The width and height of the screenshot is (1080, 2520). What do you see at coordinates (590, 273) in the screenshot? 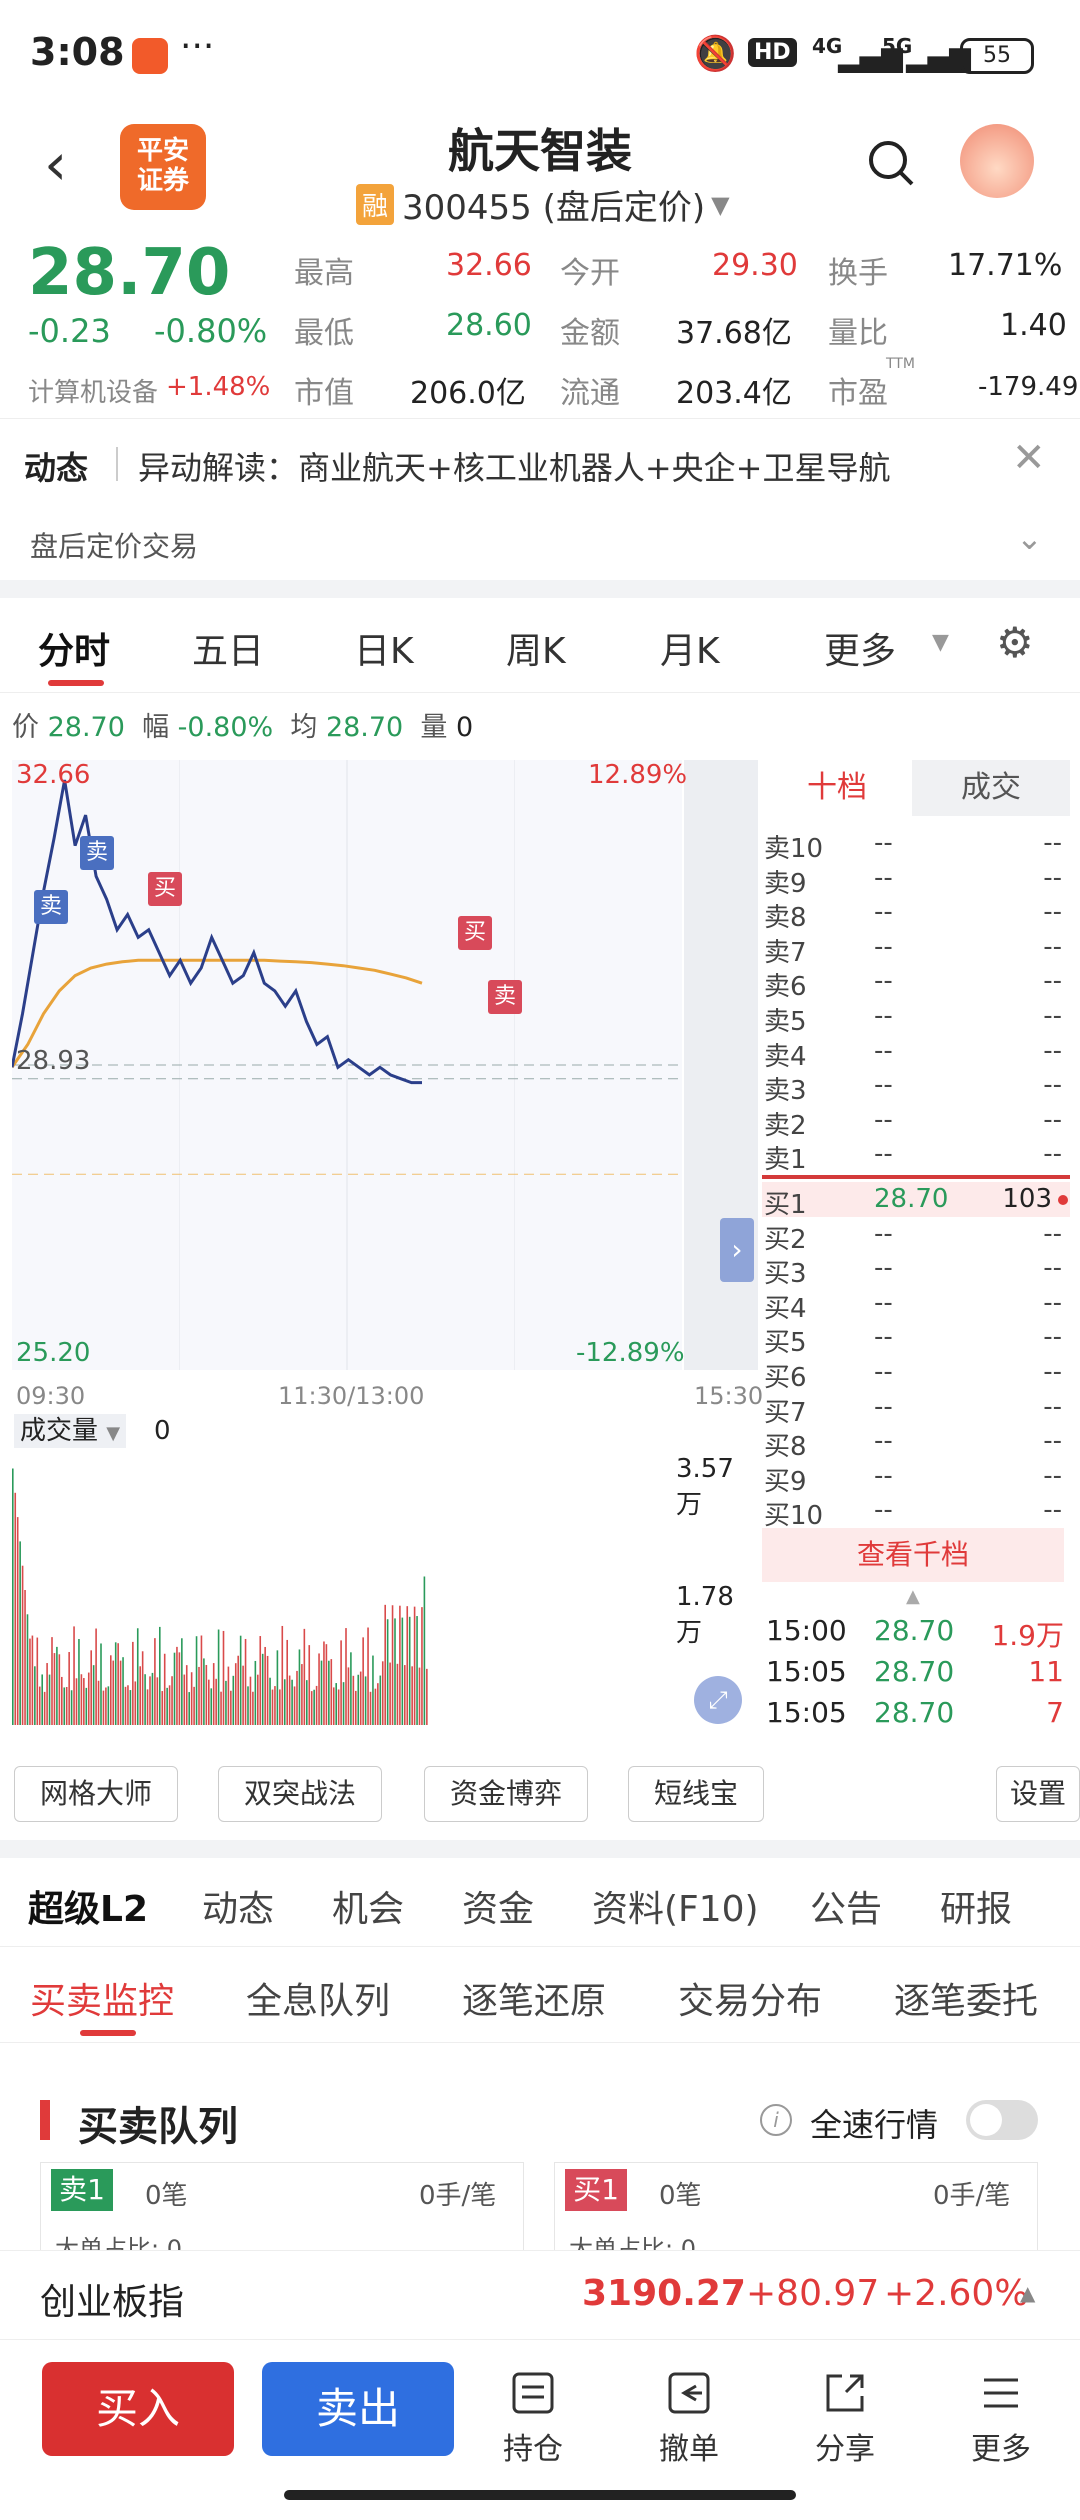
I see `open-label: 今开` at bounding box center [590, 273].